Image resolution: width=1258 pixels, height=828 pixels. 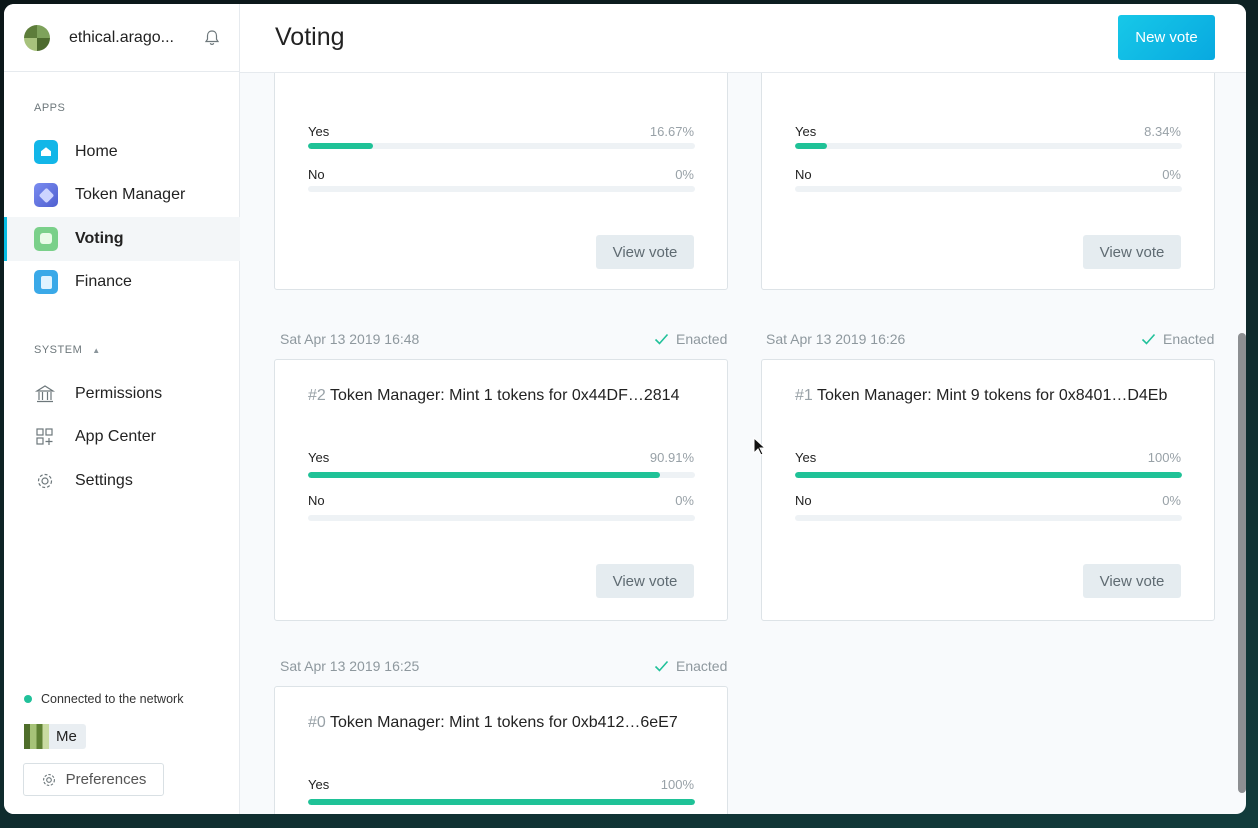 What do you see at coordinates (743, 38) in the screenshot?
I see `header: Voting New vote` at bounding box center [743, 38].